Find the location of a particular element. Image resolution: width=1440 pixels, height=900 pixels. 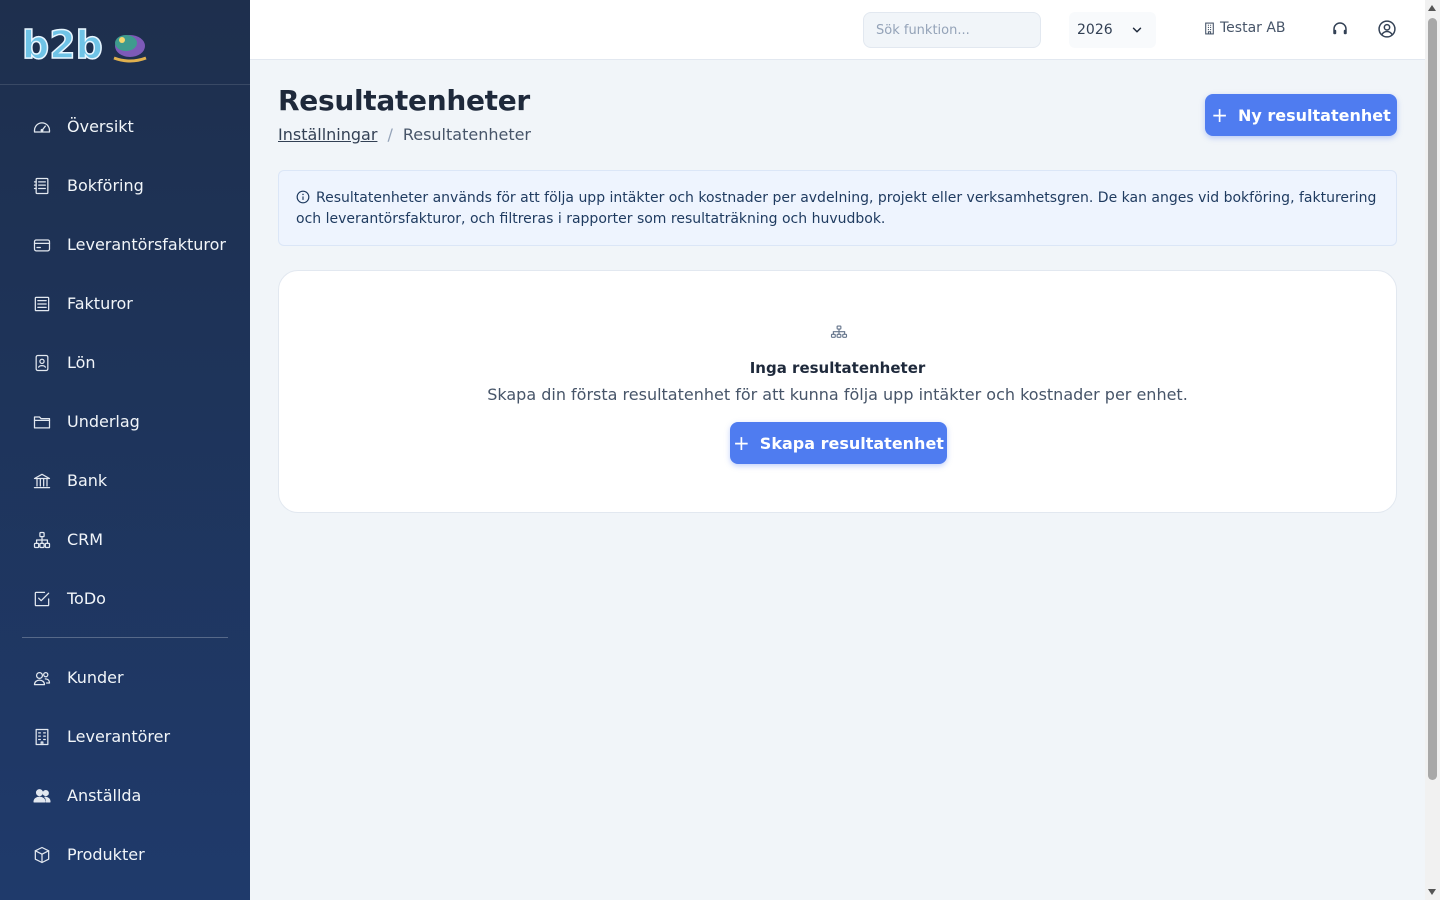

sidebar-item-label: Bank is located at coordinates (87, 480).